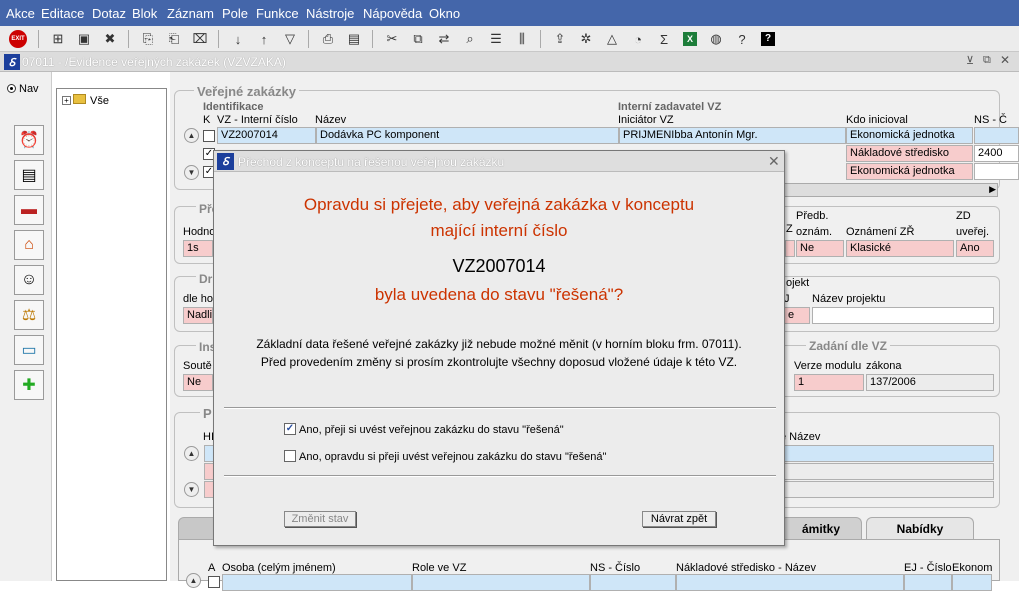  What do you see at coordinates (963, 216) in the screenshot?
I see `zd-label-1: ZD` at bounding box center [963, 216].